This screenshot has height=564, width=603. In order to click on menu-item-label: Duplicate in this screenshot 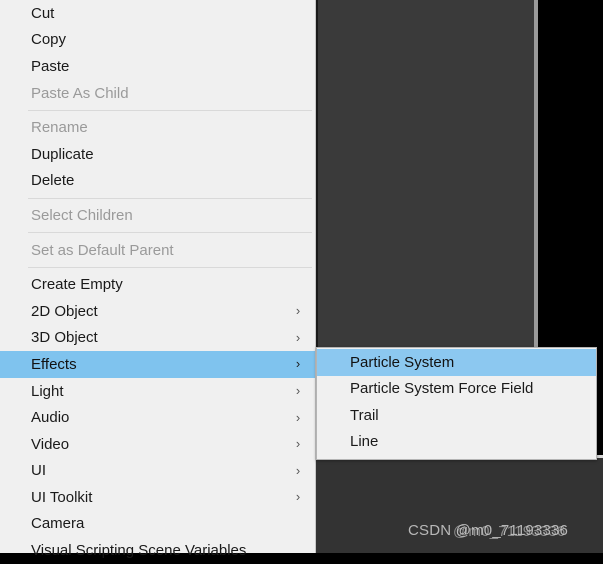, I will do `click(62, 154)`.